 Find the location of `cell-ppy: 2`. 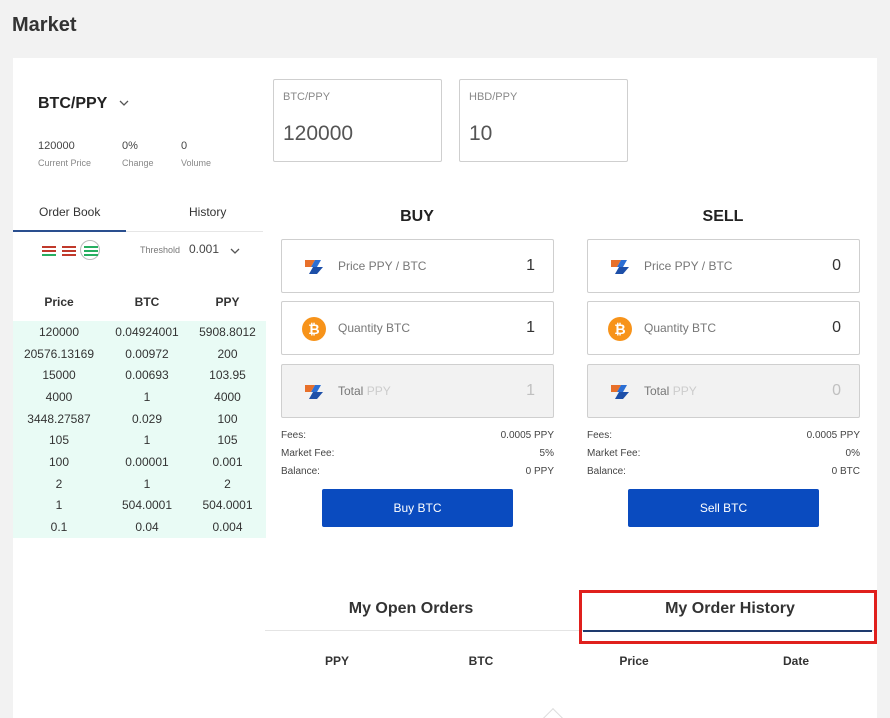

cell-ppy: 2 is located at coordinates (227, 483).